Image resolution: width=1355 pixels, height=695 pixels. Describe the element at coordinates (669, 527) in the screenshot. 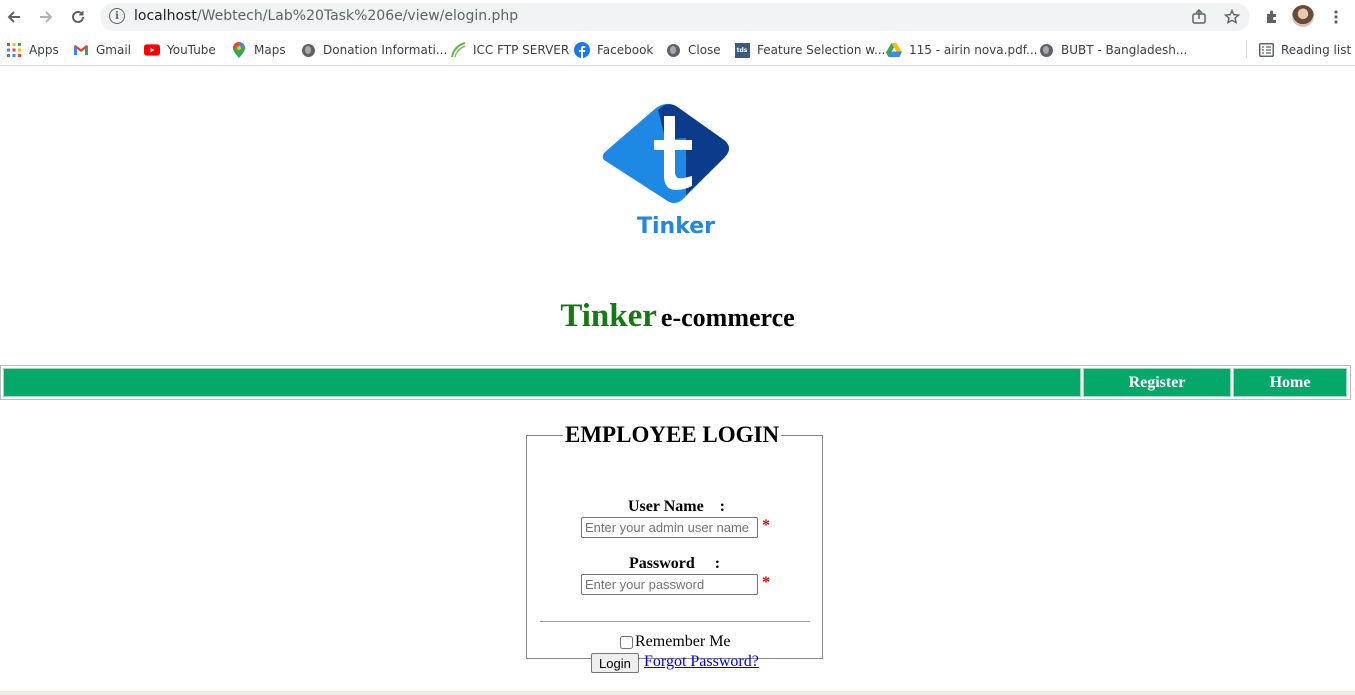

I see `username-input` at that location.